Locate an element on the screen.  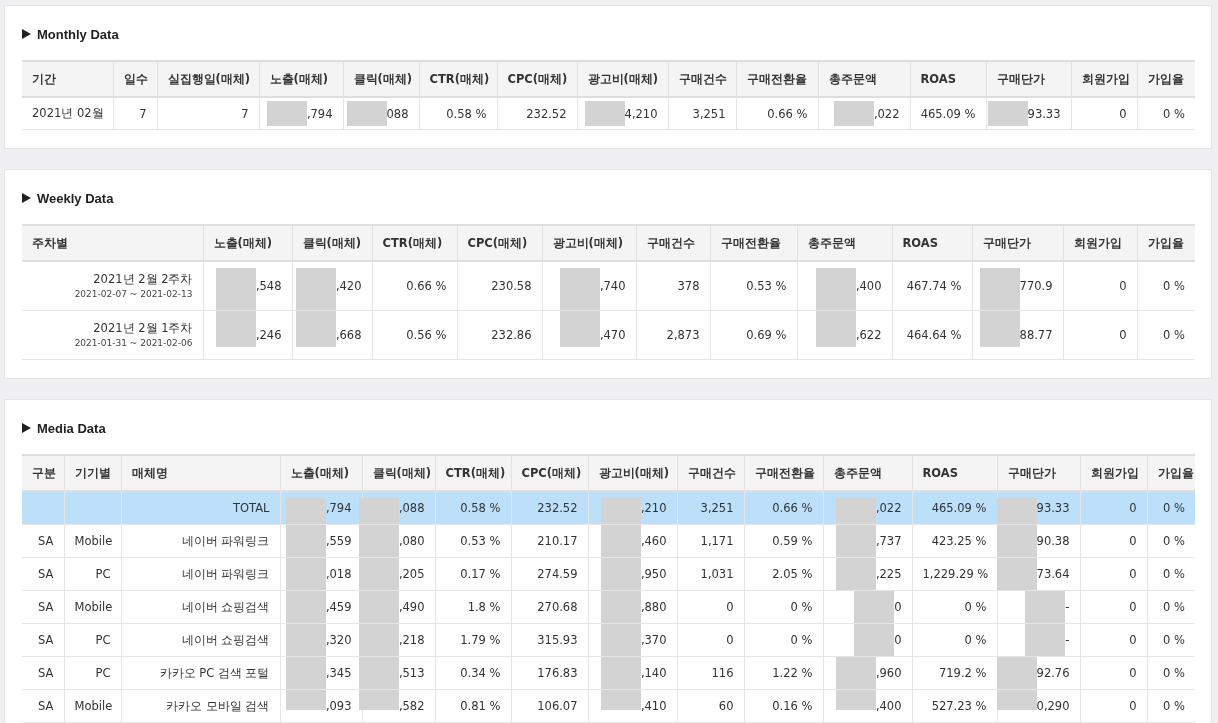
table-cell: 네이버 파워링크 is located at coordinates (225, 573).